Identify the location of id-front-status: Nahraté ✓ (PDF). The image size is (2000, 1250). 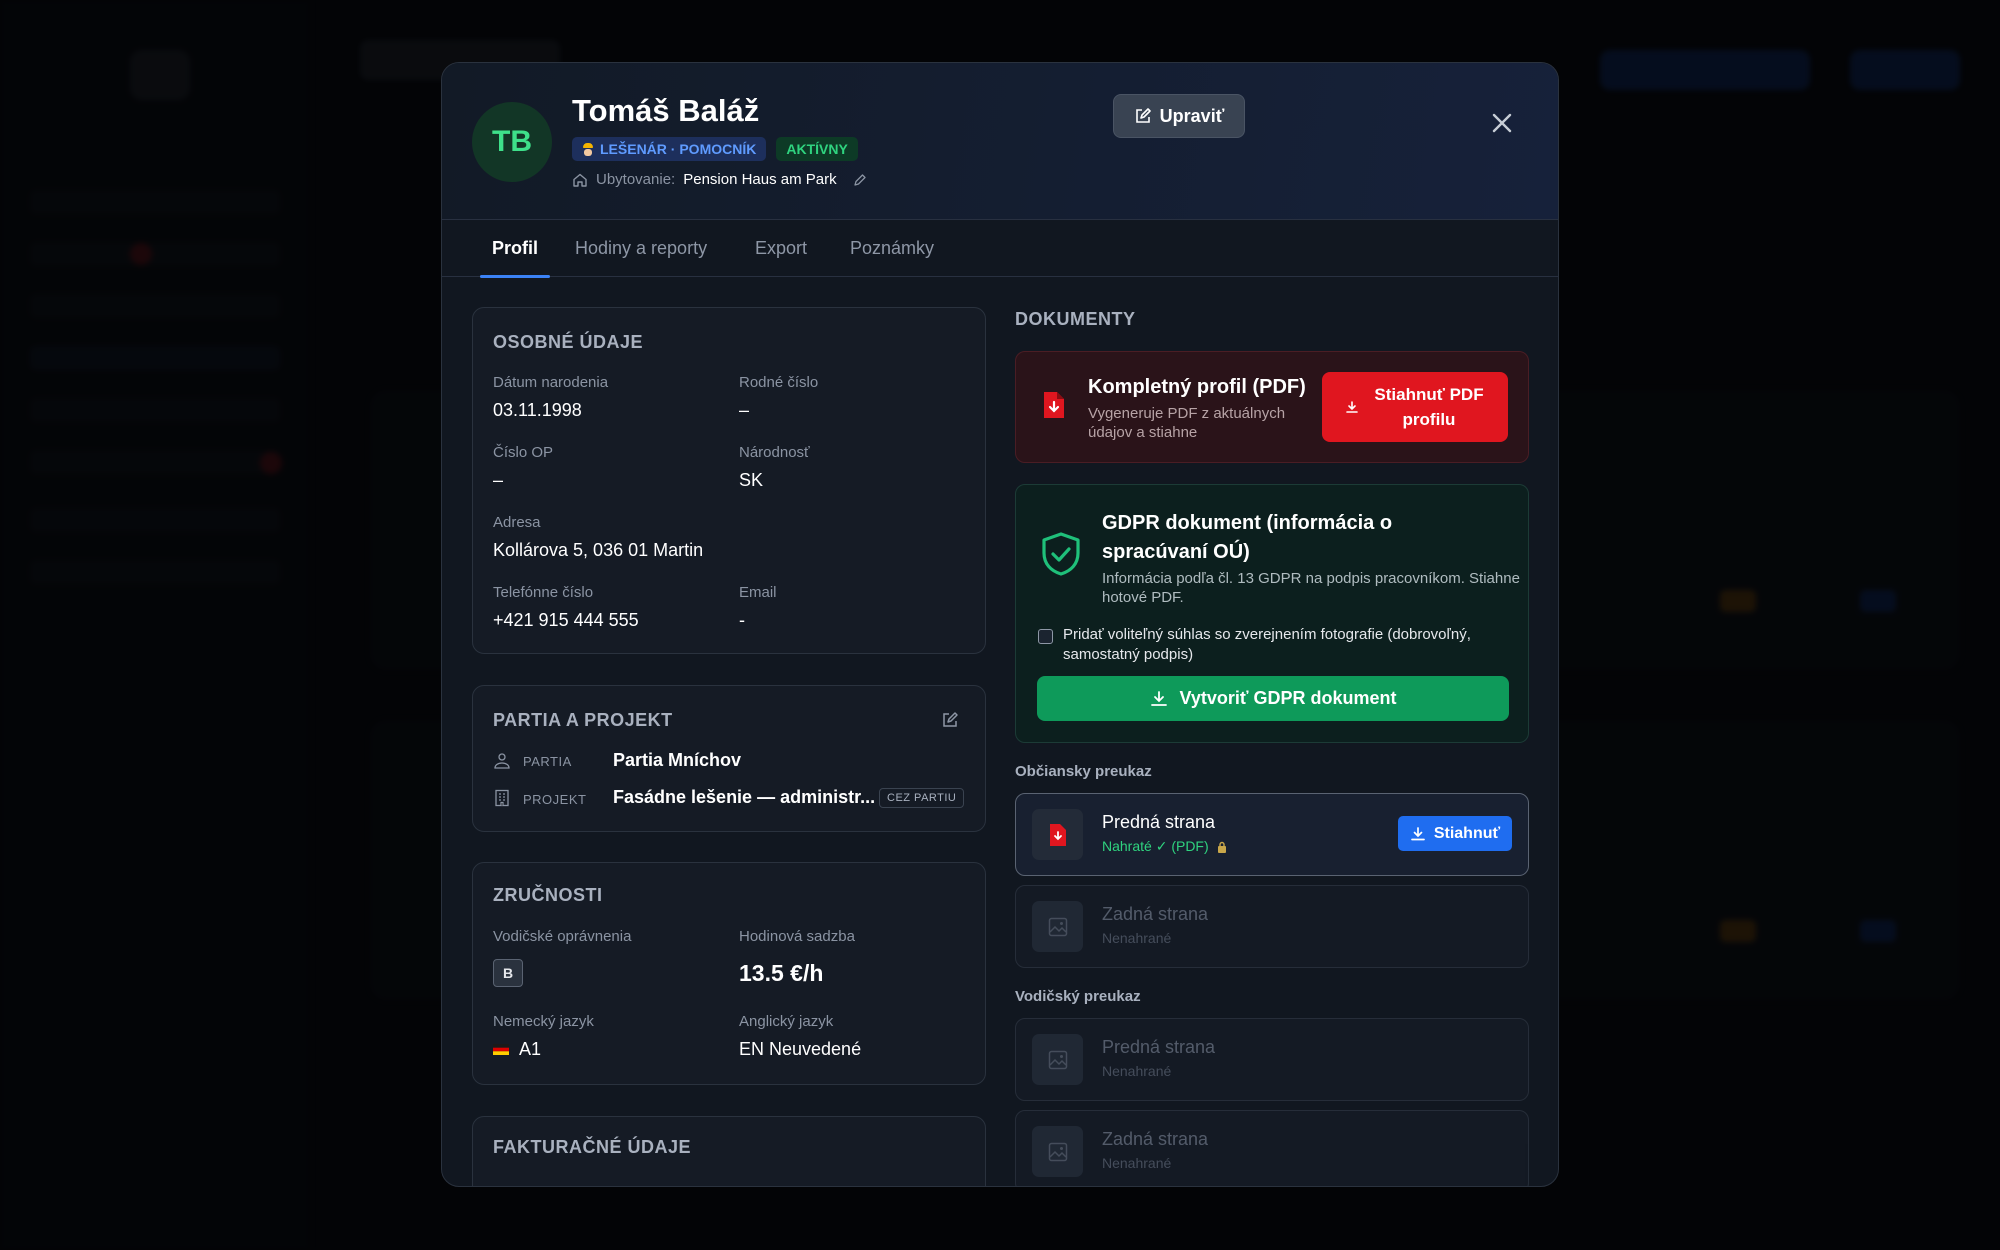
(1164, 846).